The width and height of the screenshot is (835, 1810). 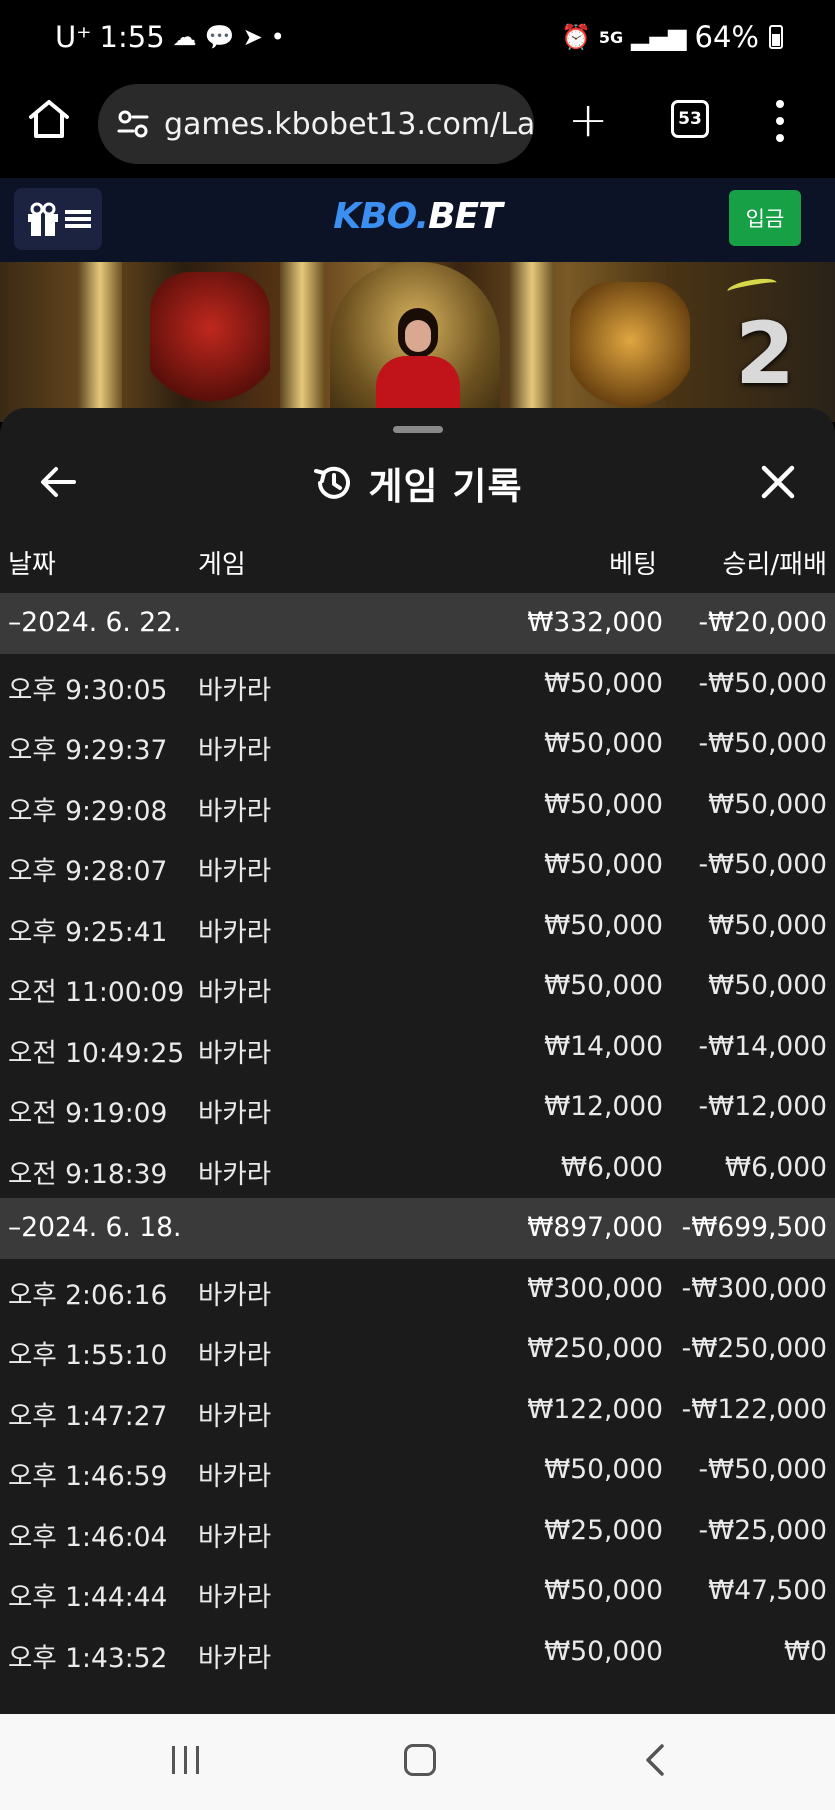 I want to click on row-date: 오후 9:29:37, so click(x=88, y=750).